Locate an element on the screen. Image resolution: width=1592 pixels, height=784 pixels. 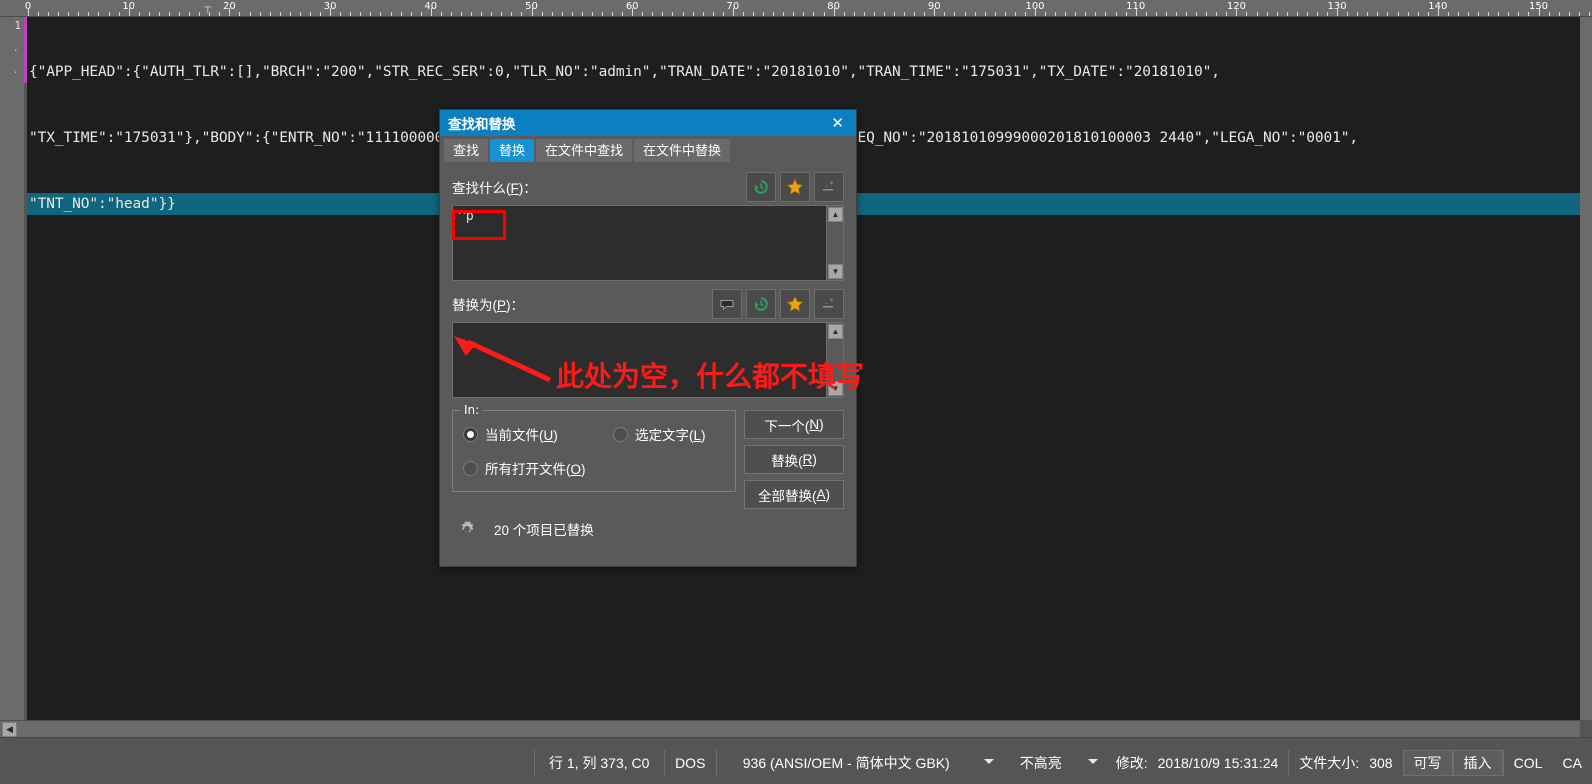
scroll-left-icon: ◀ is located at coordinates (9, 729).